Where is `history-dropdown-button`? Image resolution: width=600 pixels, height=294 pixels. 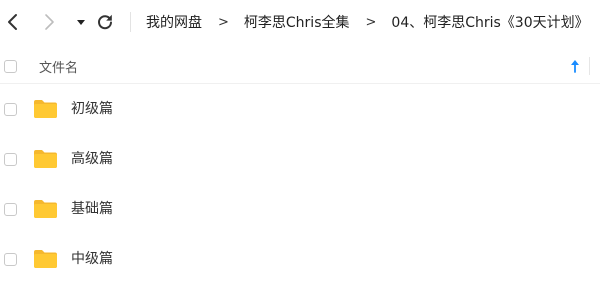
history-dropdown-button is located at coordinates (81, 22).